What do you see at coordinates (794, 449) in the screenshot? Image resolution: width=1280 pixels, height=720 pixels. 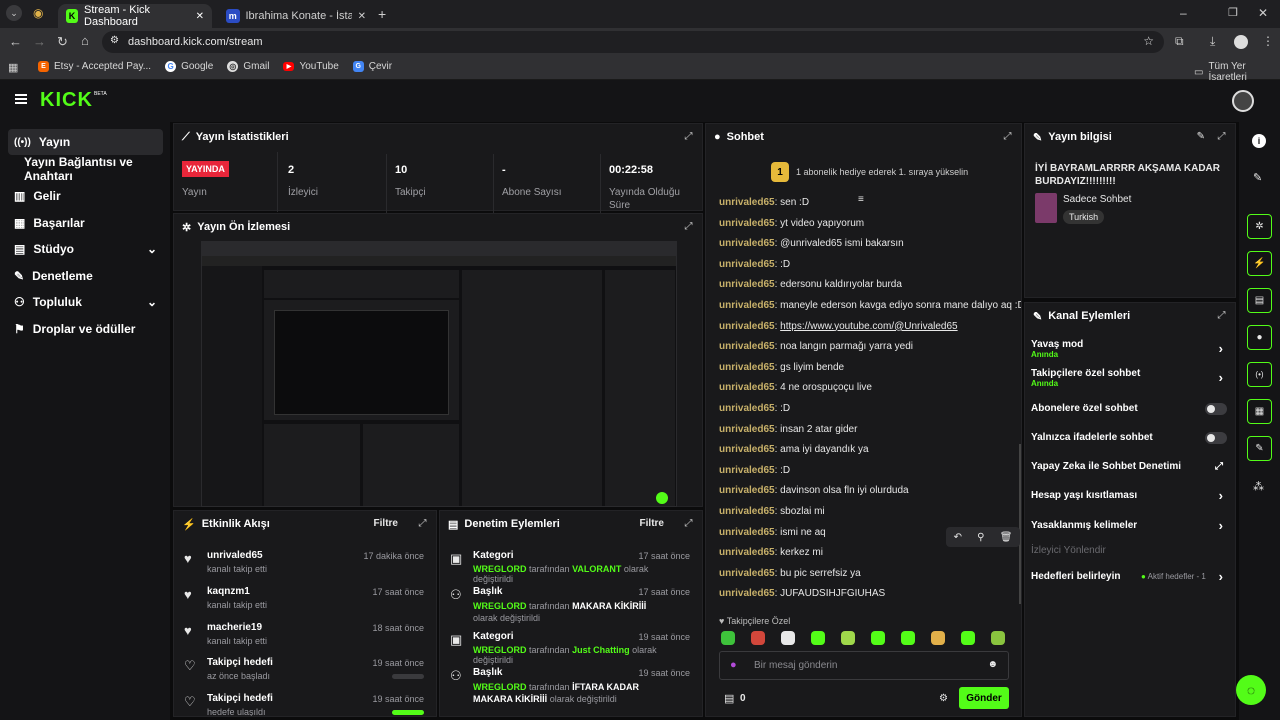 I see `chat-message: unrivaled65: ama iyi dayandık ya` at bounding box center [794, 449].